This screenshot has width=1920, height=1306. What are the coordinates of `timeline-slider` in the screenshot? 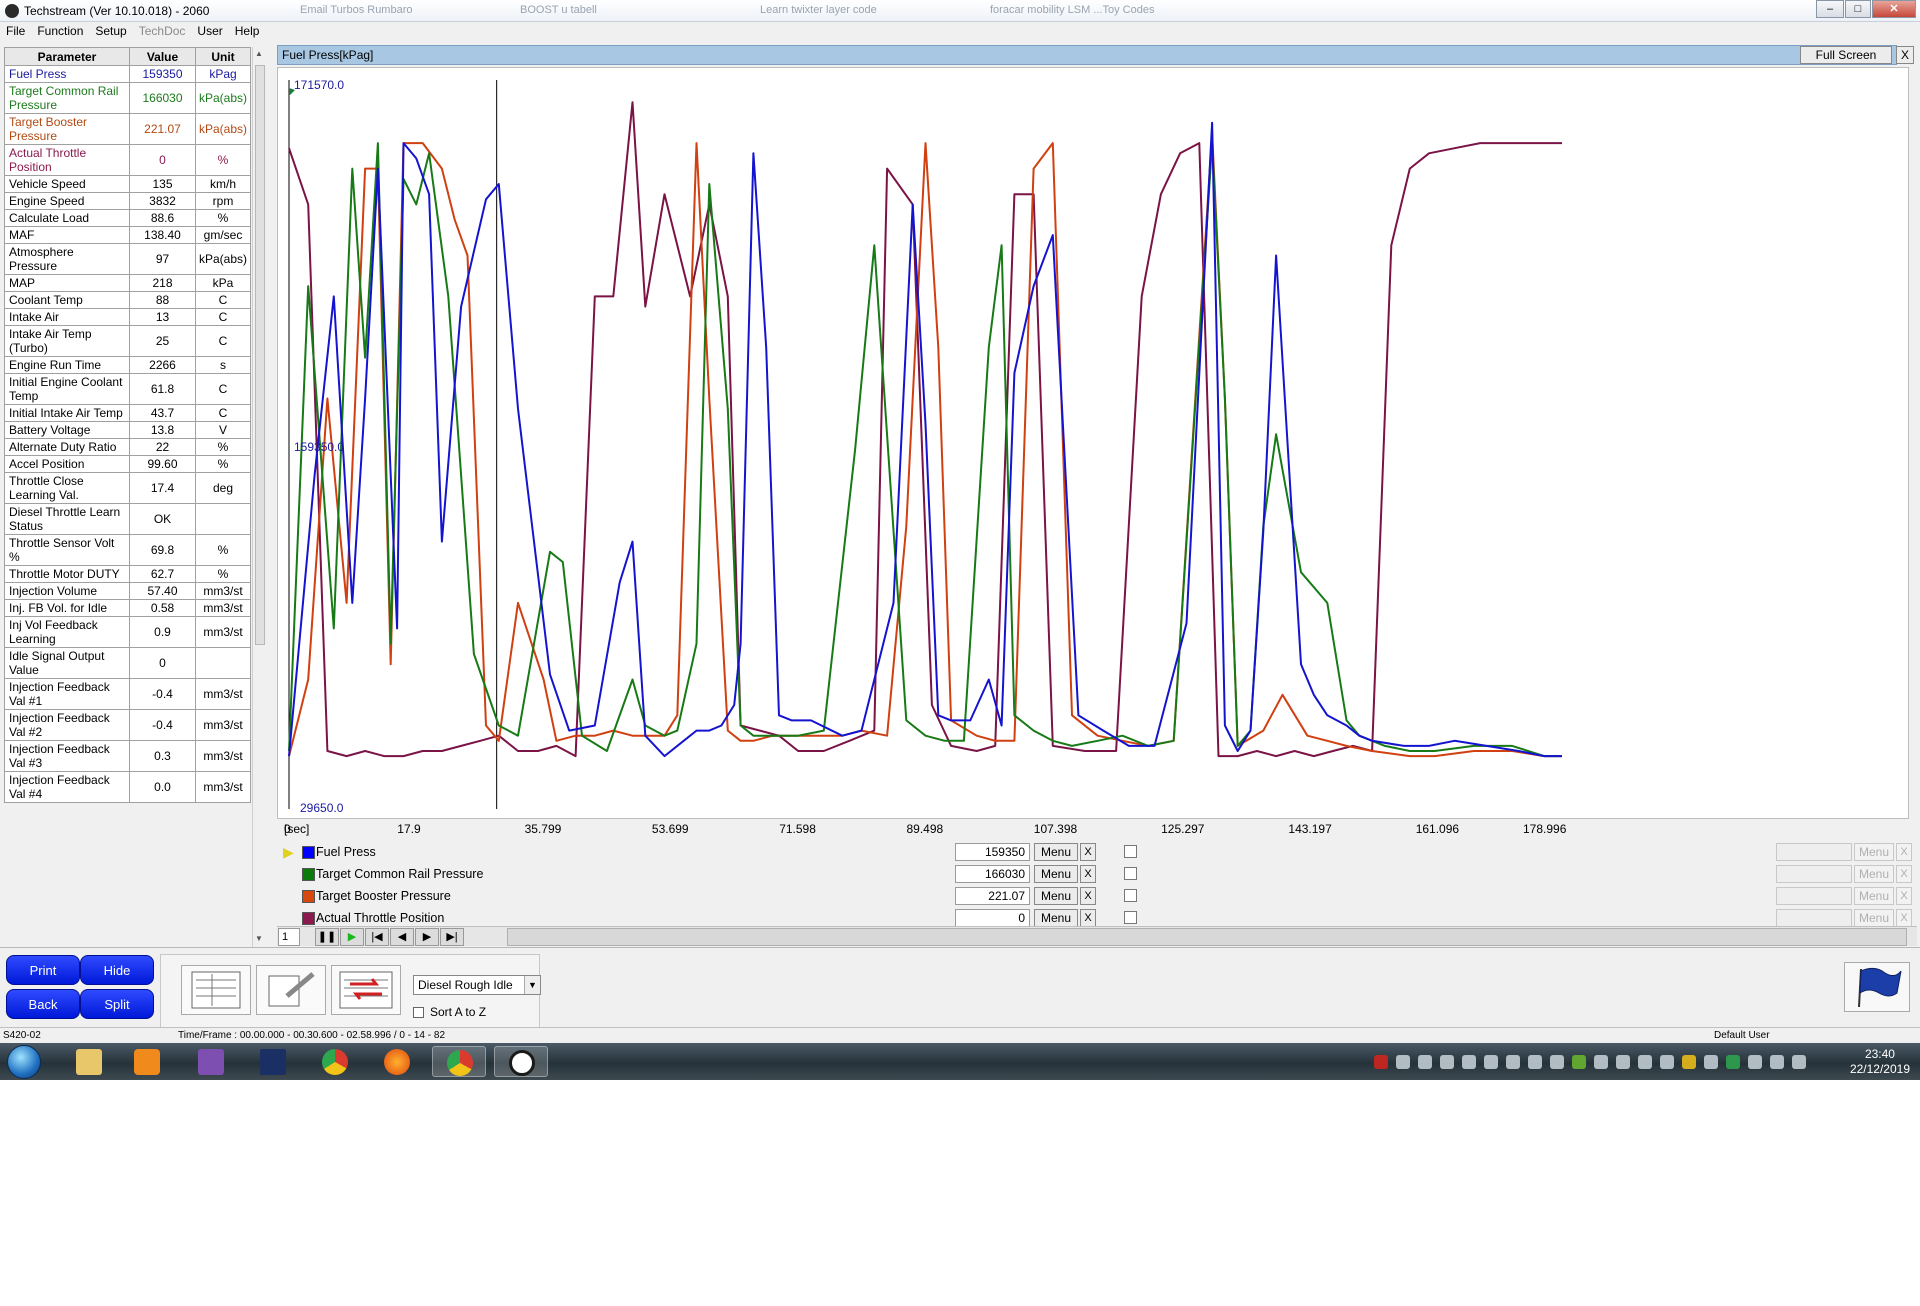 It's located at (1207, 937).